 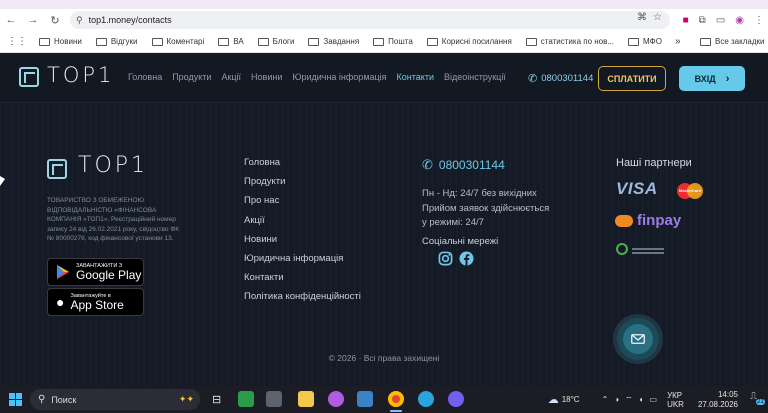 I want to click on telegram-icon, so click(x=426, y=399).